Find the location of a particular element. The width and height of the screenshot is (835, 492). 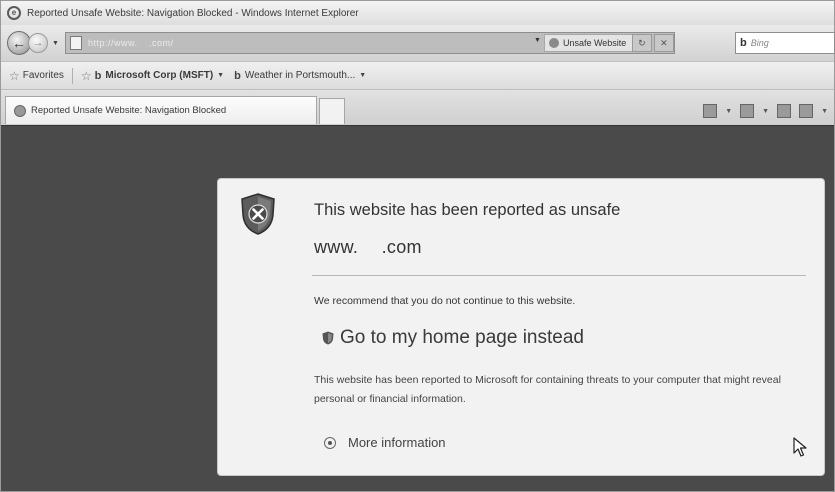

address-dropdown-icon: ▼ is located at coordinates (537, 40).